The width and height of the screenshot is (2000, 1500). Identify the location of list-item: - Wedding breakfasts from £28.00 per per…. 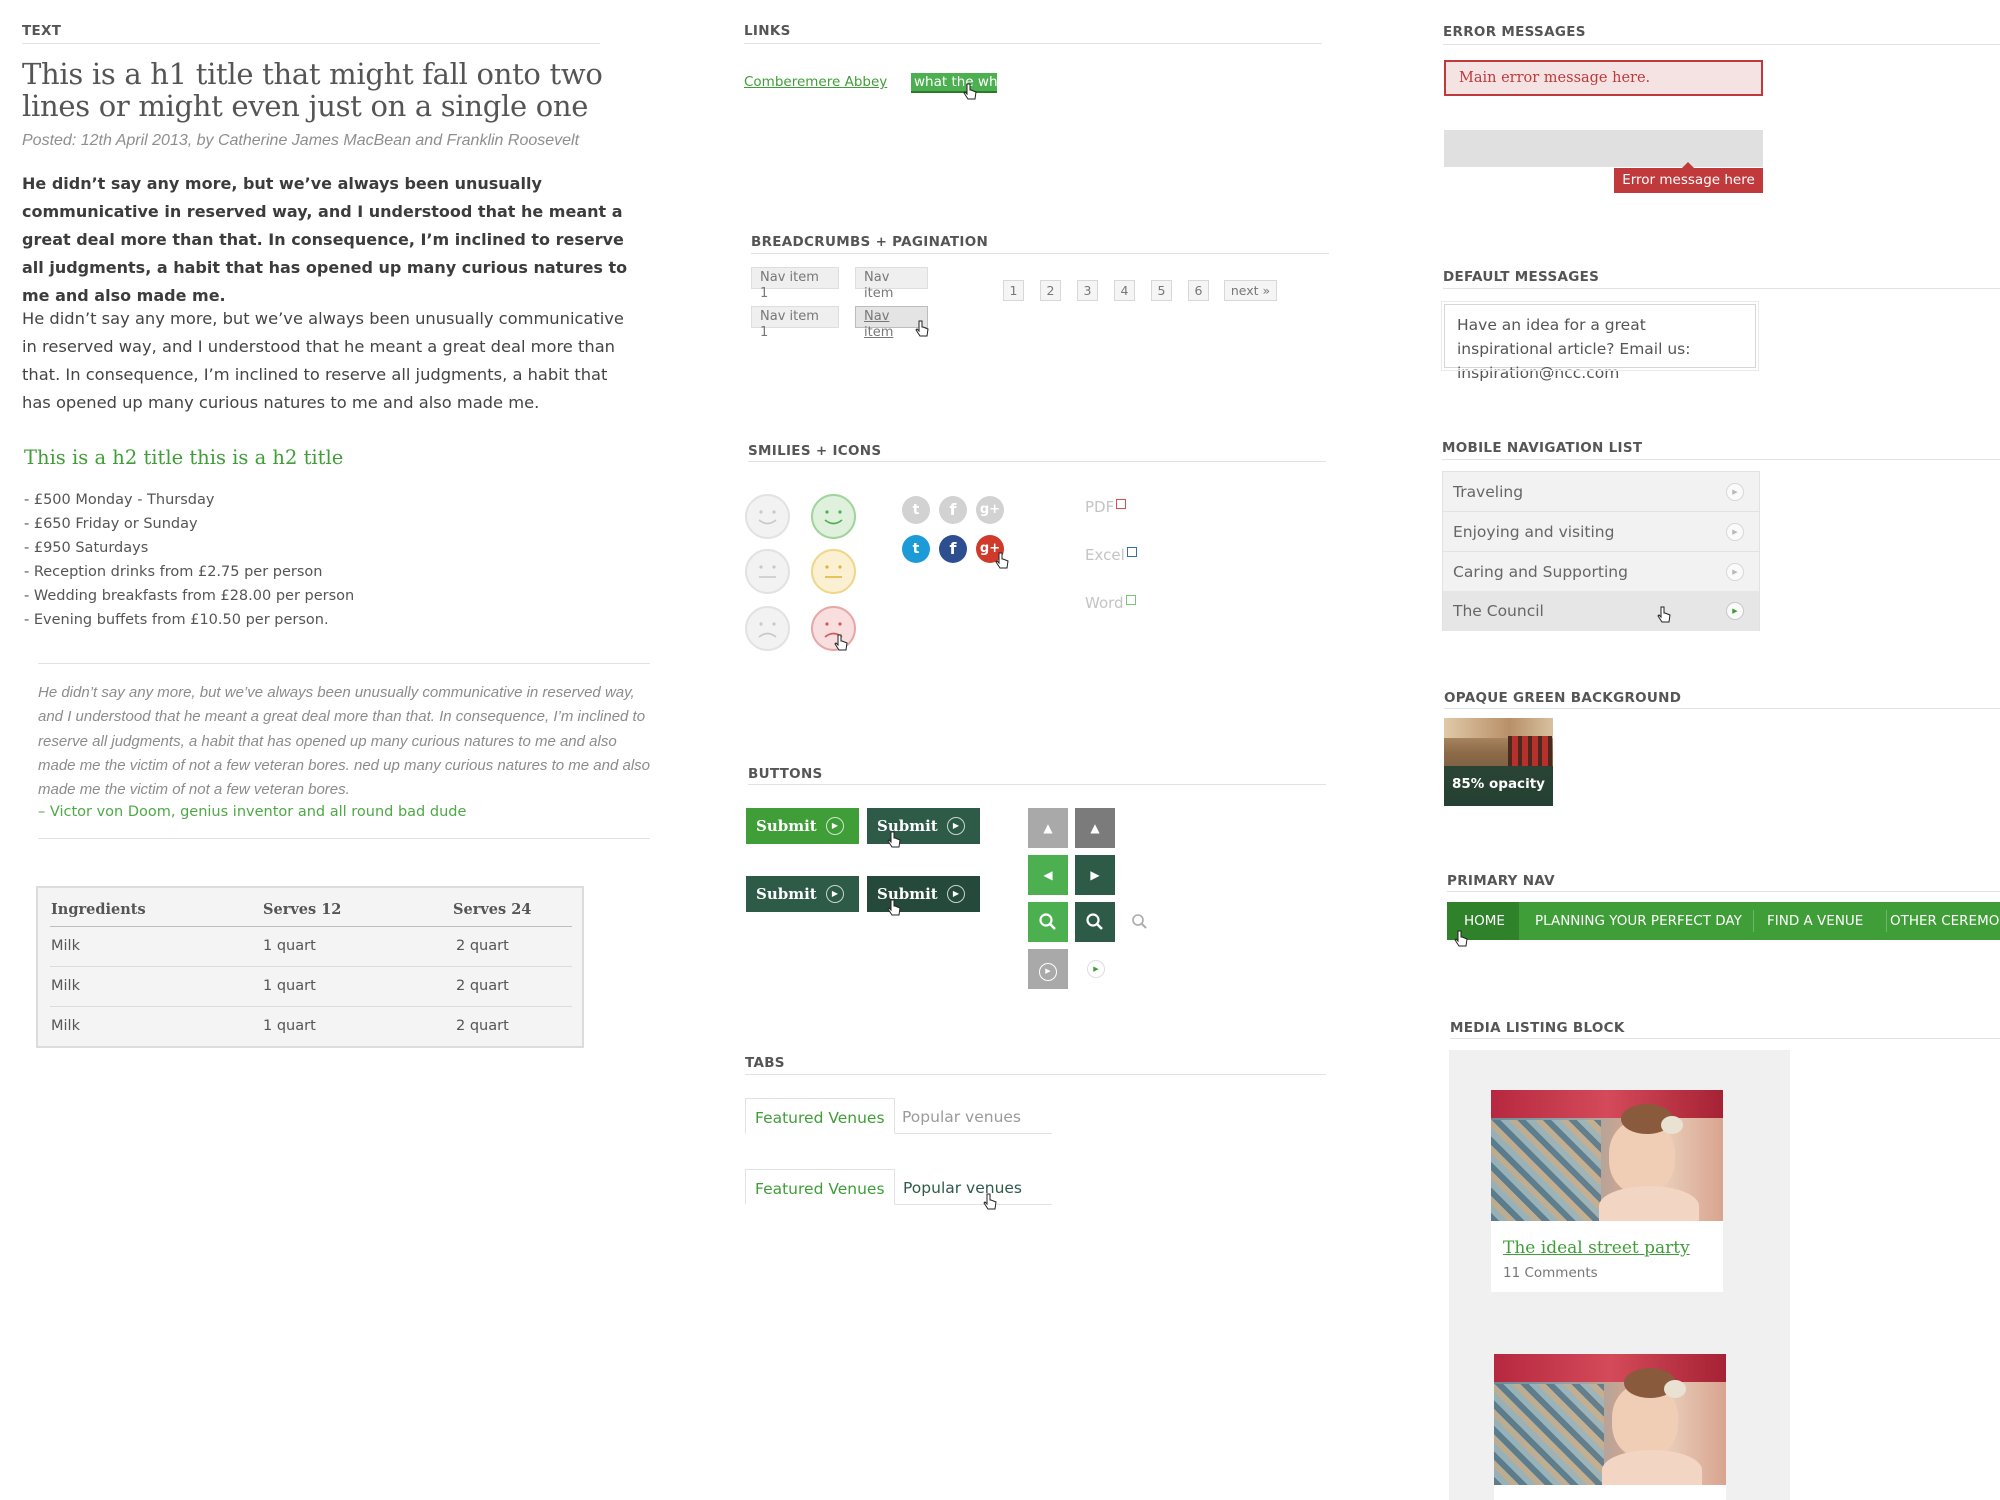
(189, 596).